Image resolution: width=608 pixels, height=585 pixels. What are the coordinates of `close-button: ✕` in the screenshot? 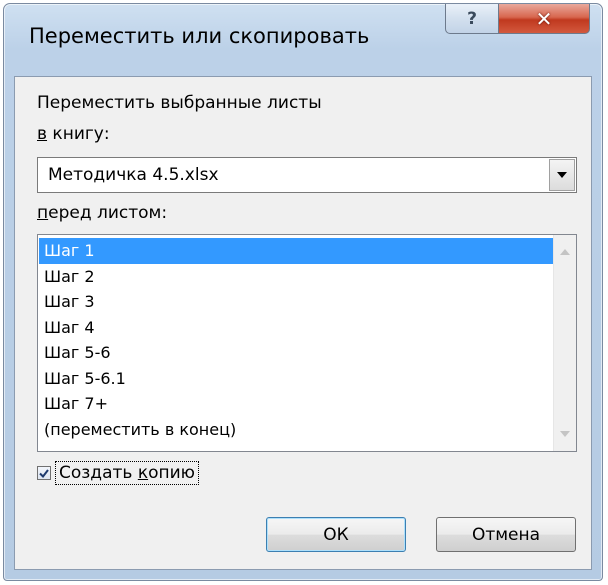 It's located at (544, 19).